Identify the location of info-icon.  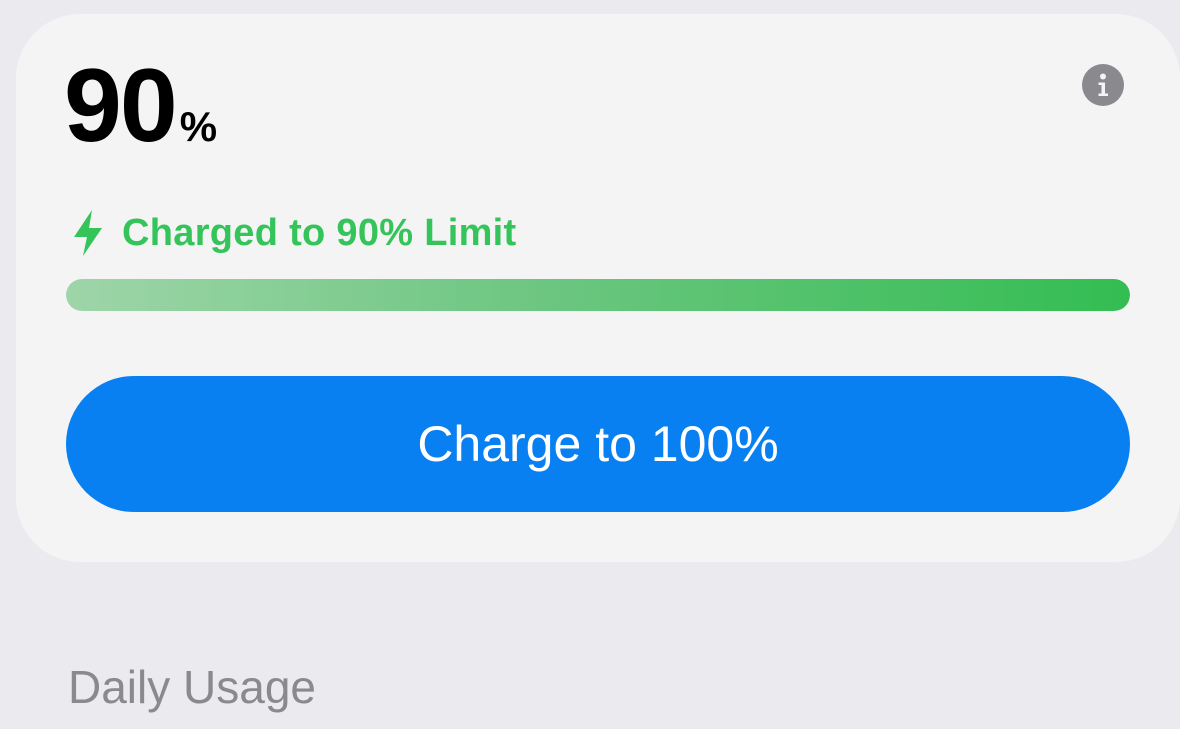
(1103, 85).